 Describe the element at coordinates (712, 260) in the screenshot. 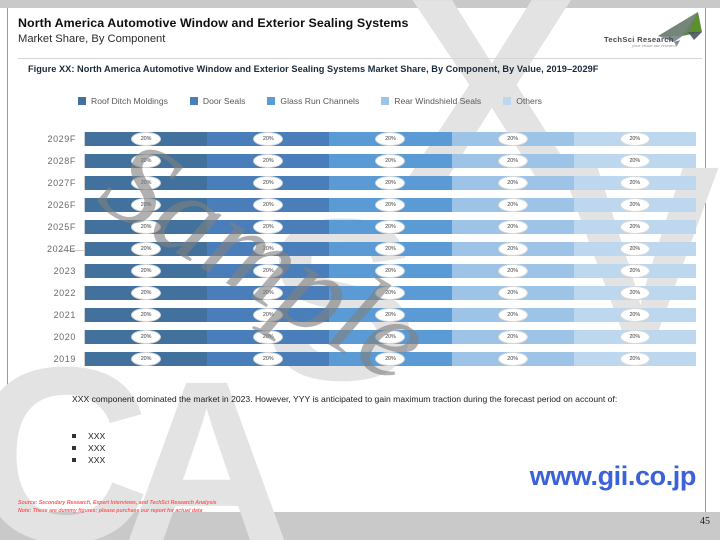

I see `frame-right-band` at that location.